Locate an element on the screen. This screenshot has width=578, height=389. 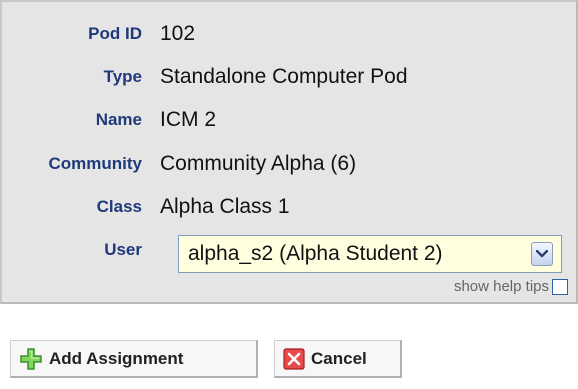
field-row-community: Community Community Alpha (6) is located at coordinates (179, 164).